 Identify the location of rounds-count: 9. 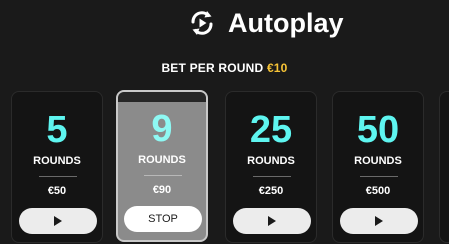
(162, 129).